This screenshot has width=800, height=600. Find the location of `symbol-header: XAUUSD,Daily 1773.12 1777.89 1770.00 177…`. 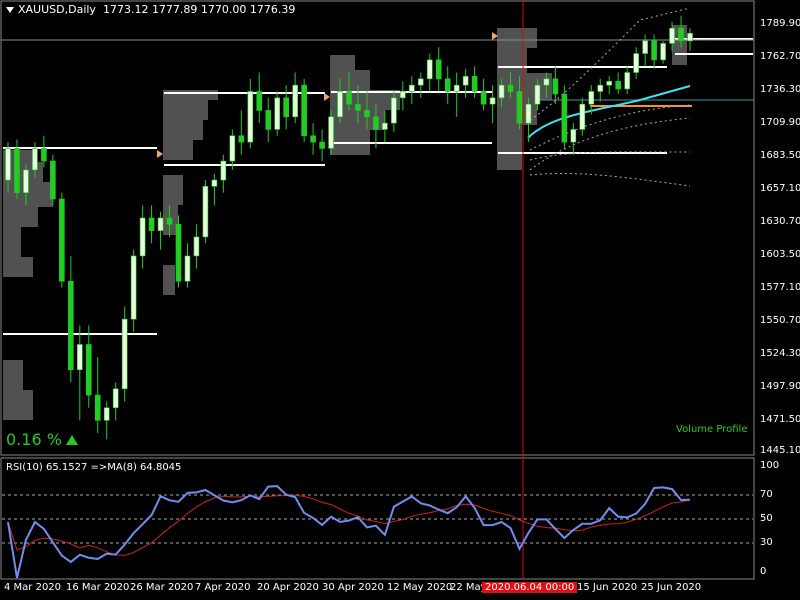

symbol-header: XAUUSD,Daily 1773.12 1777.89 1770.00 177… is located at coordinates (150, 10).